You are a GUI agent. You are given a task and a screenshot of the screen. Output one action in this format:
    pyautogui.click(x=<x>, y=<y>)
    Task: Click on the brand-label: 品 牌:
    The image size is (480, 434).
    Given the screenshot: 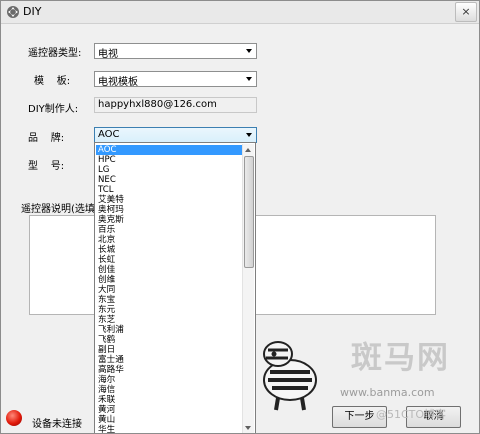 What is the action you would take?
    pyautogui.click(x=46, y=138)
    